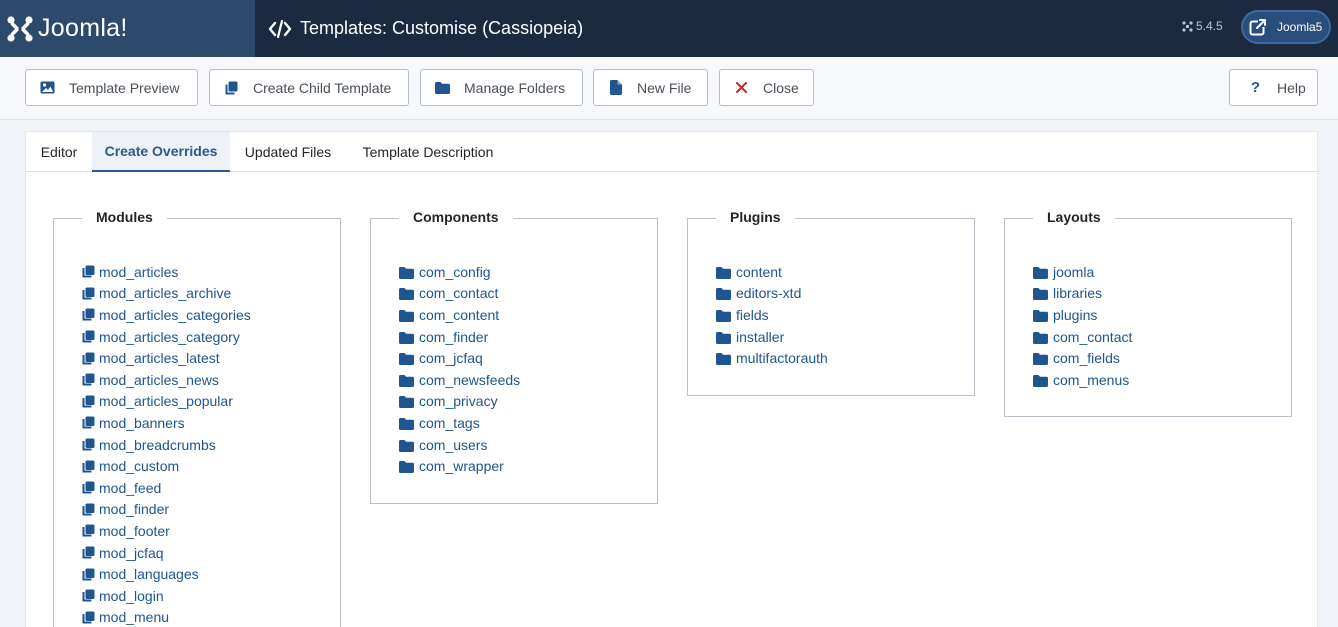  Describe the element at coordinates (166, 294) in the screenshot. I see `override-link-mod-articles-archive: mod_articles_archive` at that location.